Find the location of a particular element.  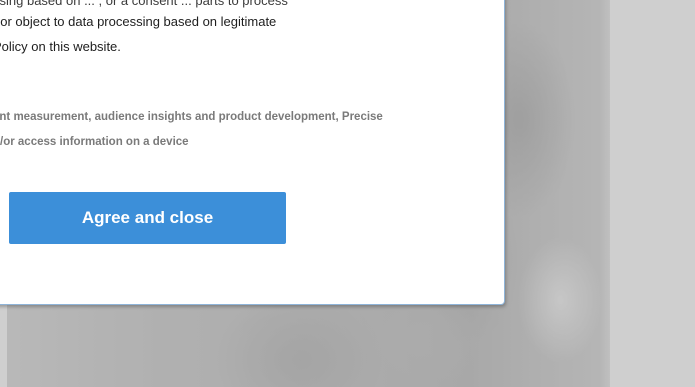

purposes-text-line-2: d/or access information on a device is located at coordinates (94, 142).